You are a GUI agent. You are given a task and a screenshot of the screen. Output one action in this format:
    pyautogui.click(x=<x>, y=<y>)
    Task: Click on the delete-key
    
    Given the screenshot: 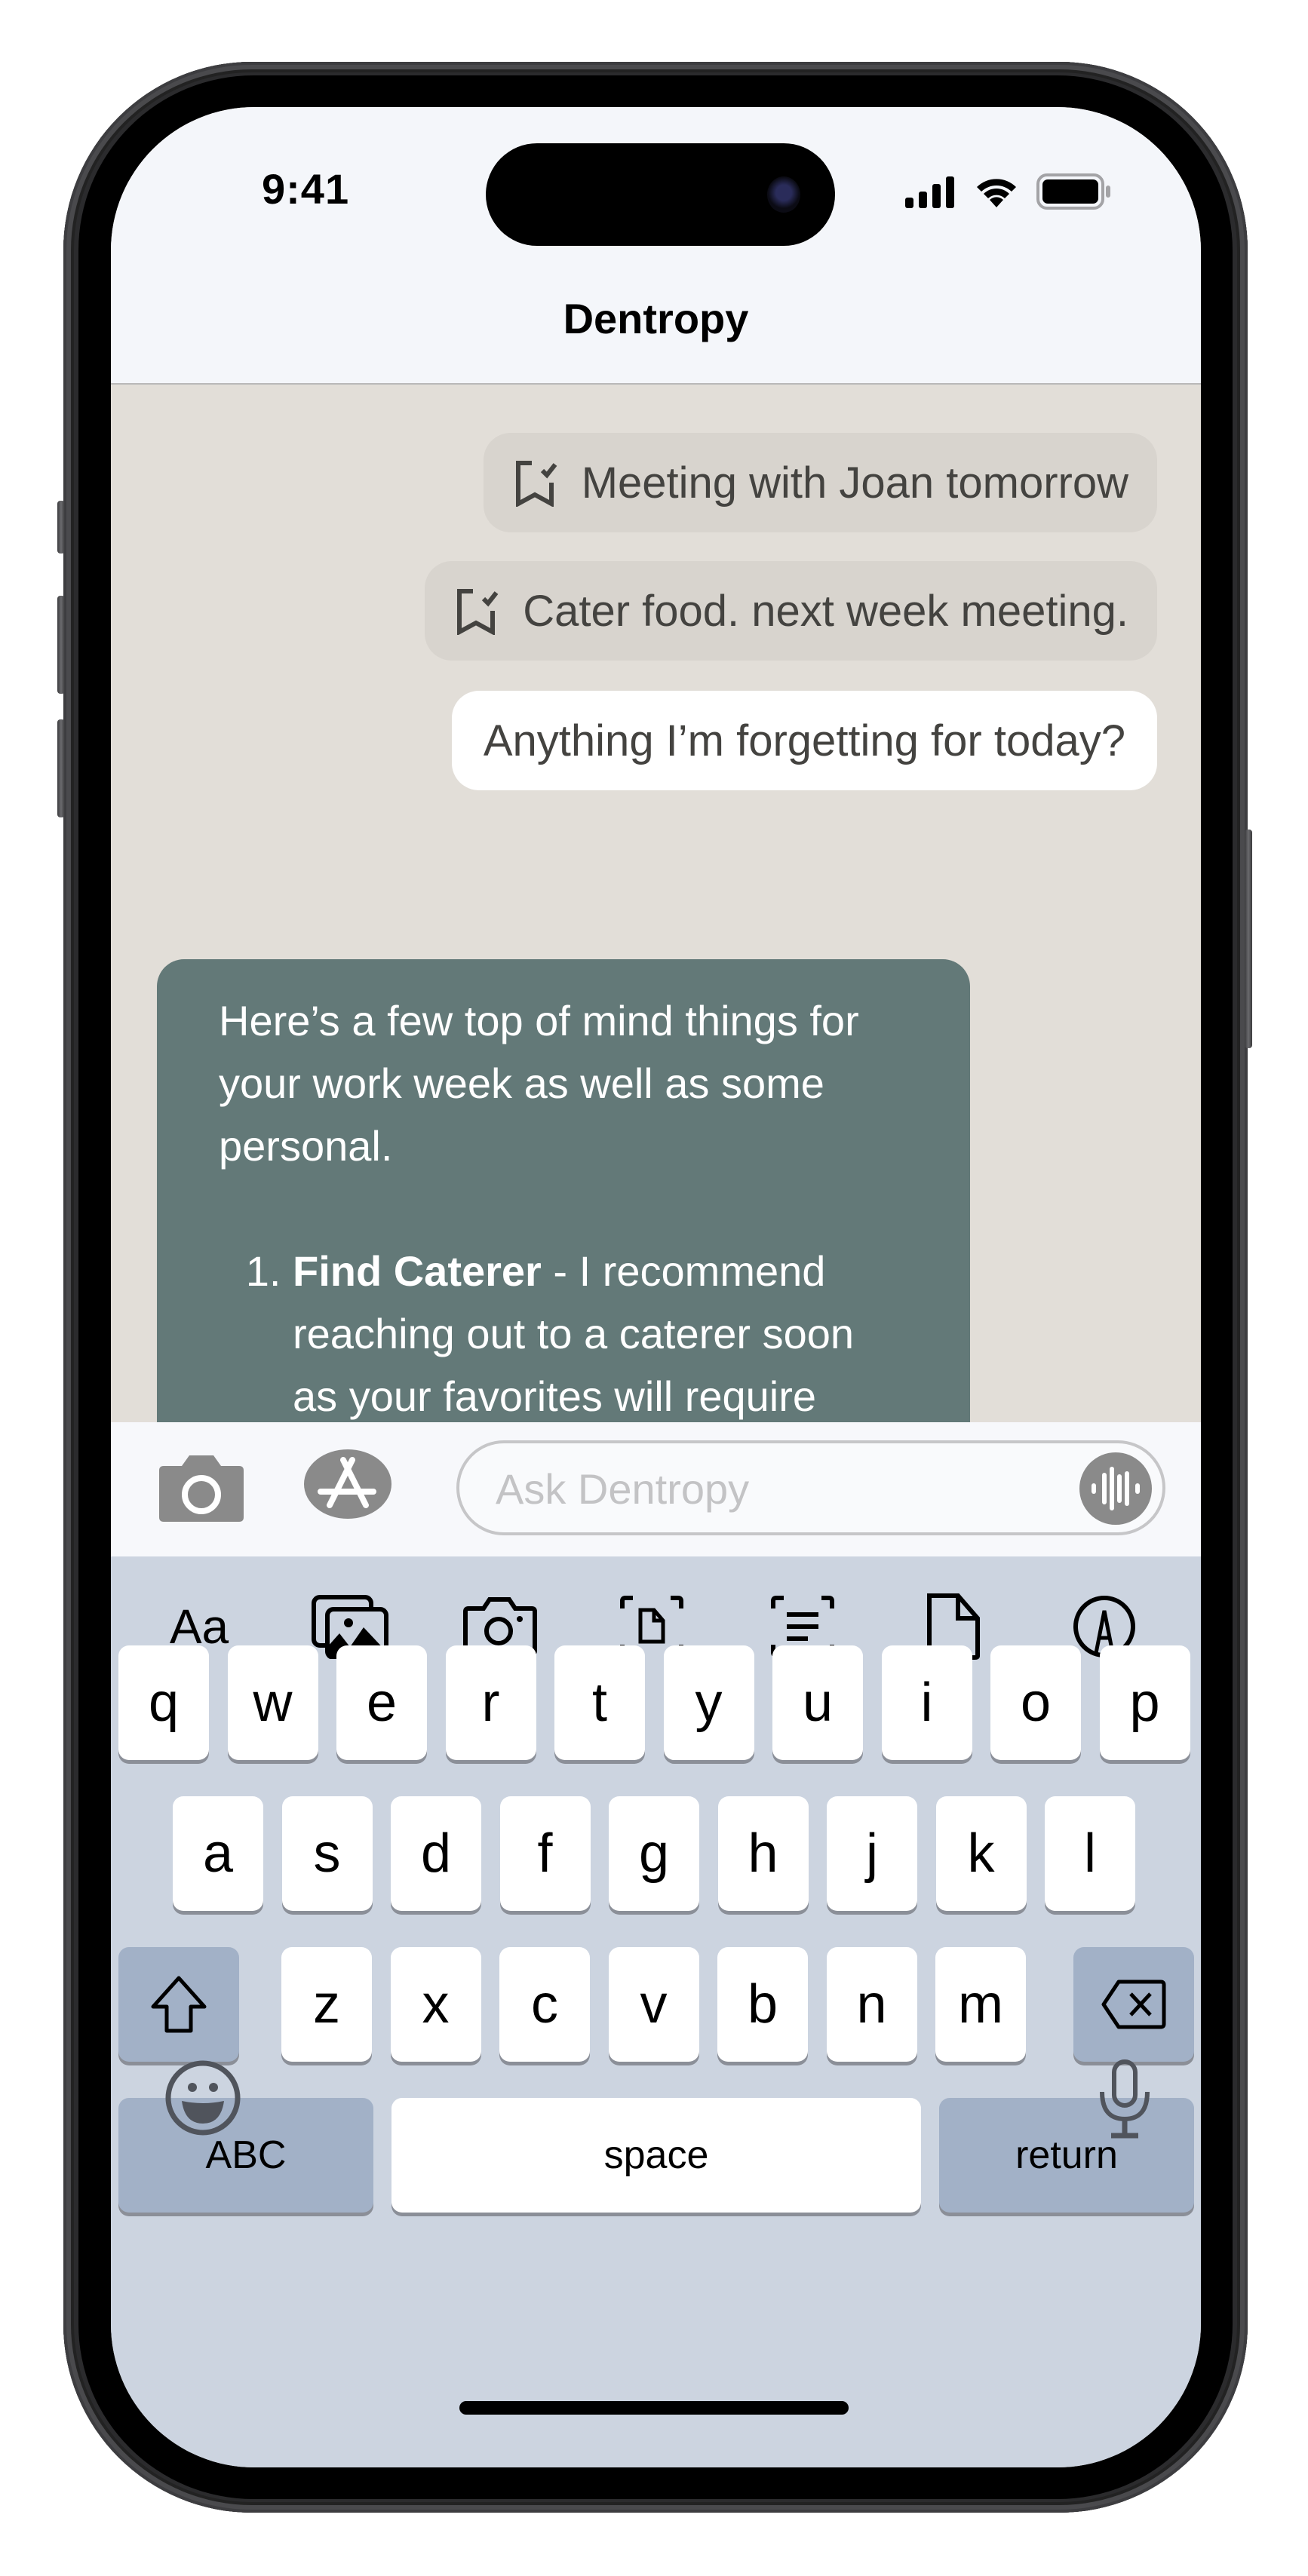 What is the action you would take?
    pyautogui.click(x=1133, y=2004)
    